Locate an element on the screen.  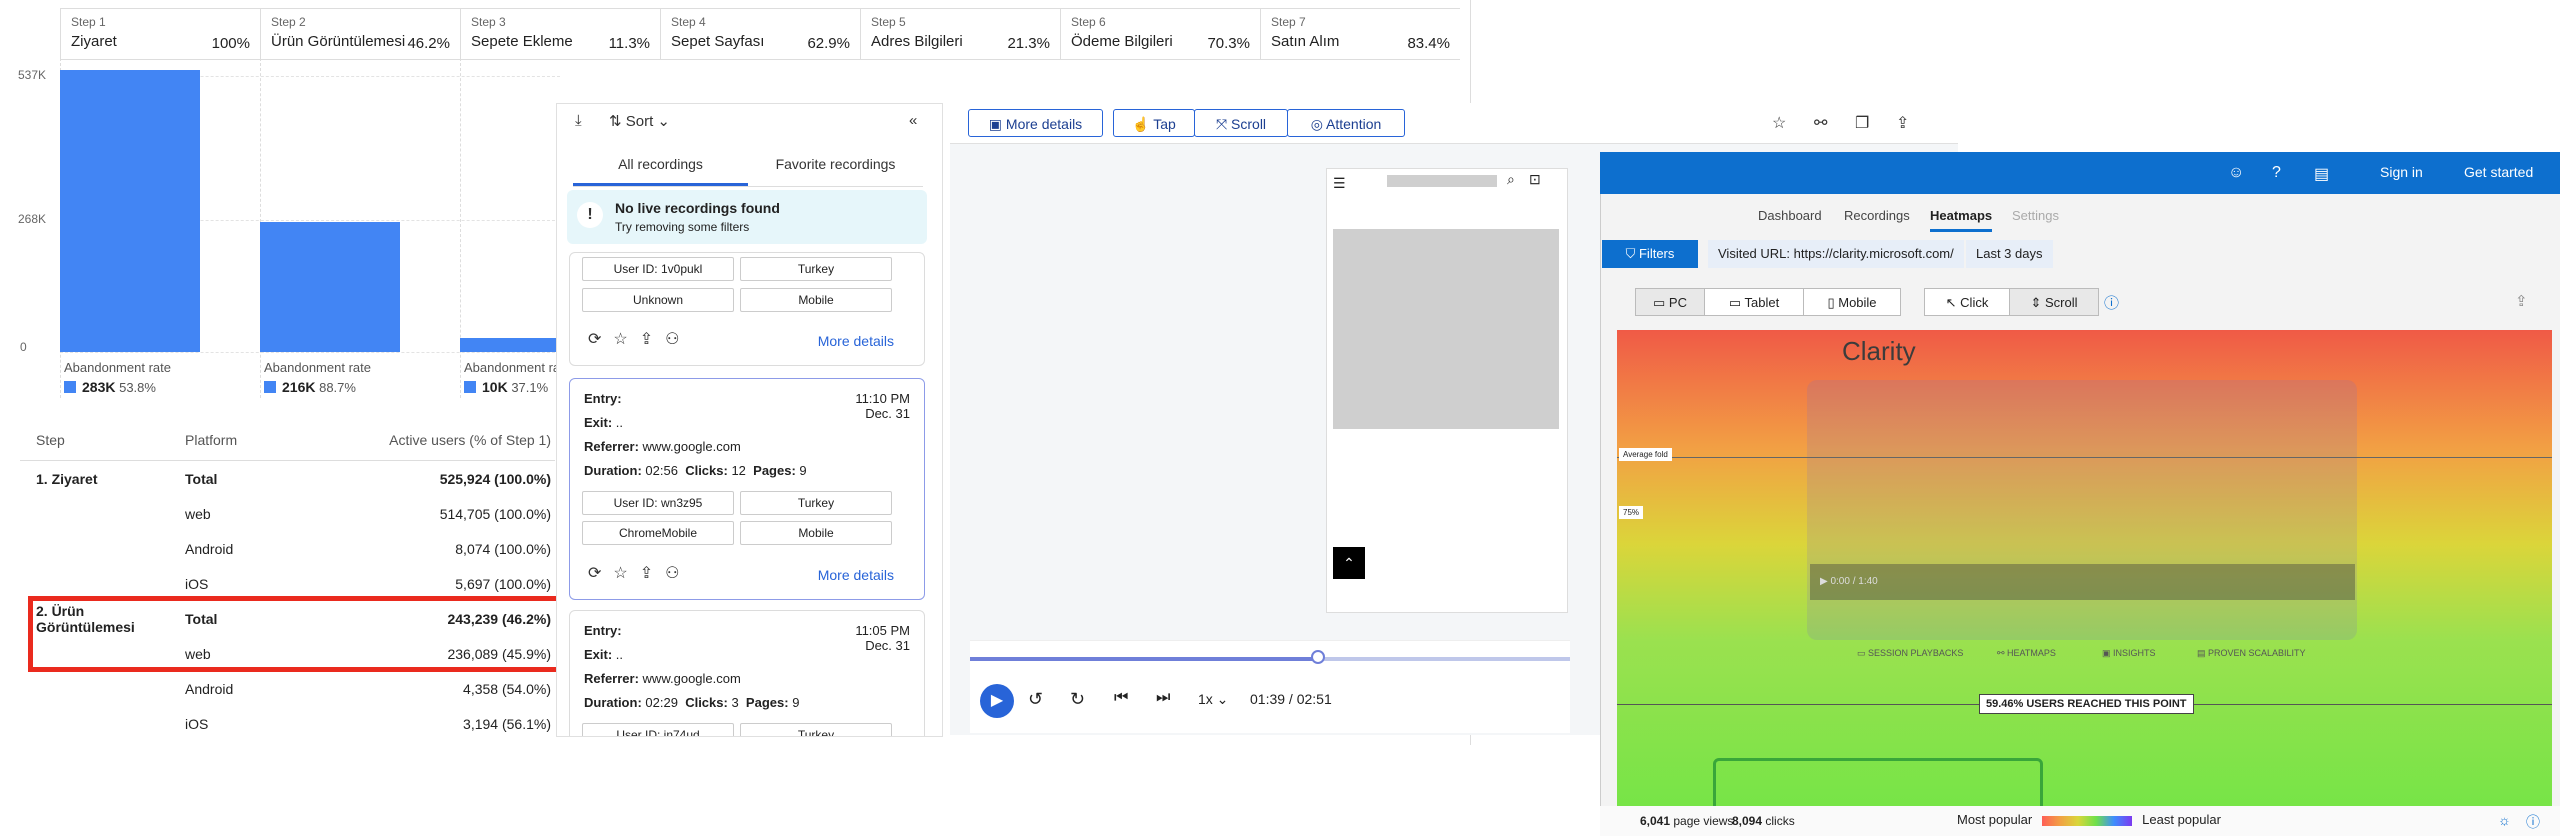
get-started-link: Get started is located at coordinates (2498, 172).